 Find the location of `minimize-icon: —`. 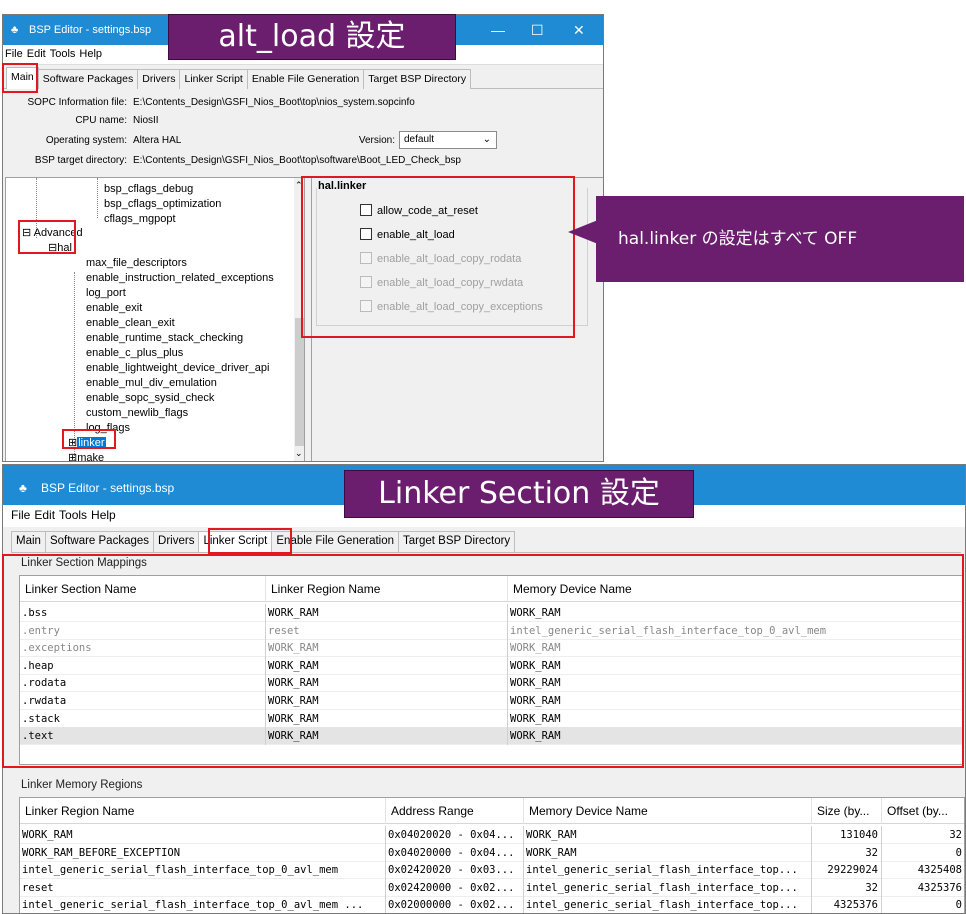

minimize-icon: — is located at coordinates (498, 30).